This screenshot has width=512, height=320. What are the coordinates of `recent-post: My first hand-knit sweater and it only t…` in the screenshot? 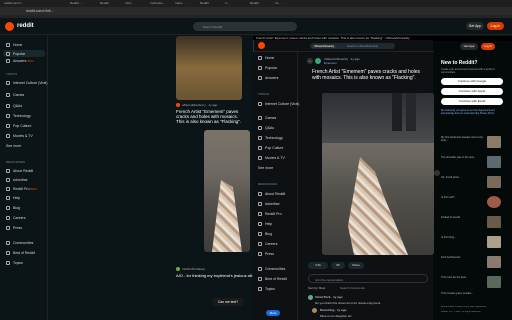 It's located at (471, 143).